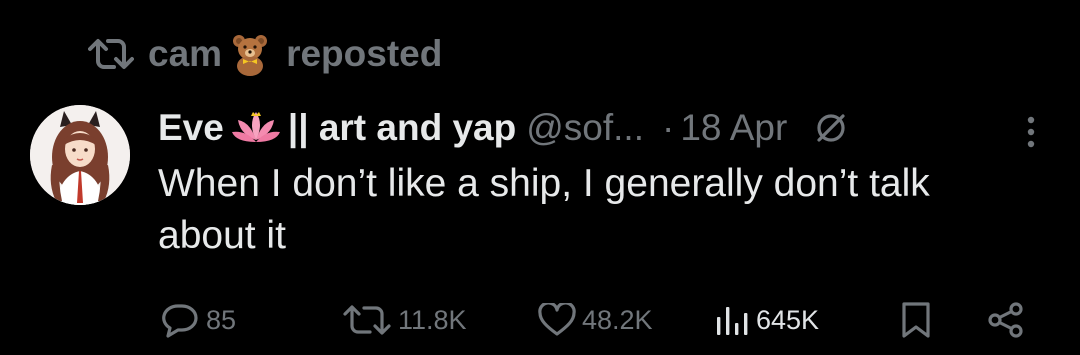 This screenshot has height=355, width=1080. What do you see at coordinates (255, 128) in the screenshot?
I see `lotus-emoji-icon` at bounding box center [255, 128].